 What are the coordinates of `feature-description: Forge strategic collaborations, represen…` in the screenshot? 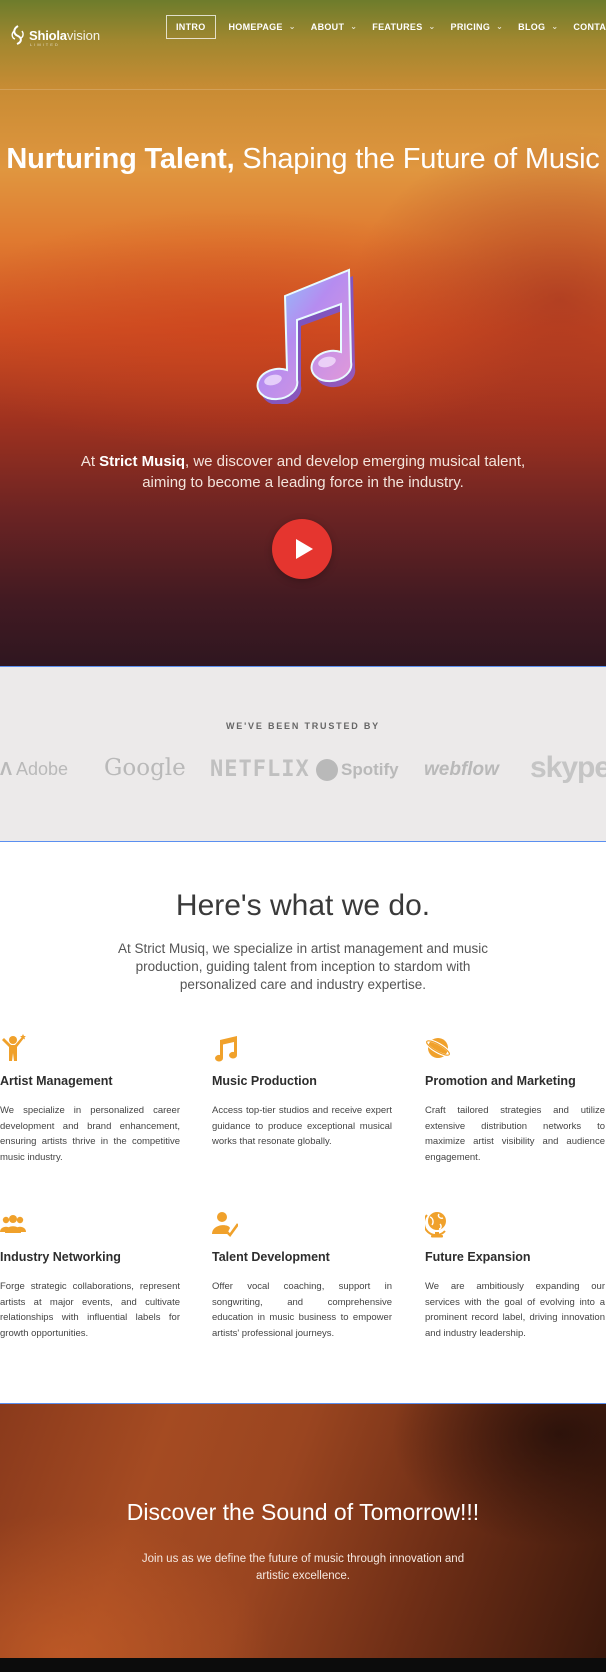 It's located at (90, 1310).